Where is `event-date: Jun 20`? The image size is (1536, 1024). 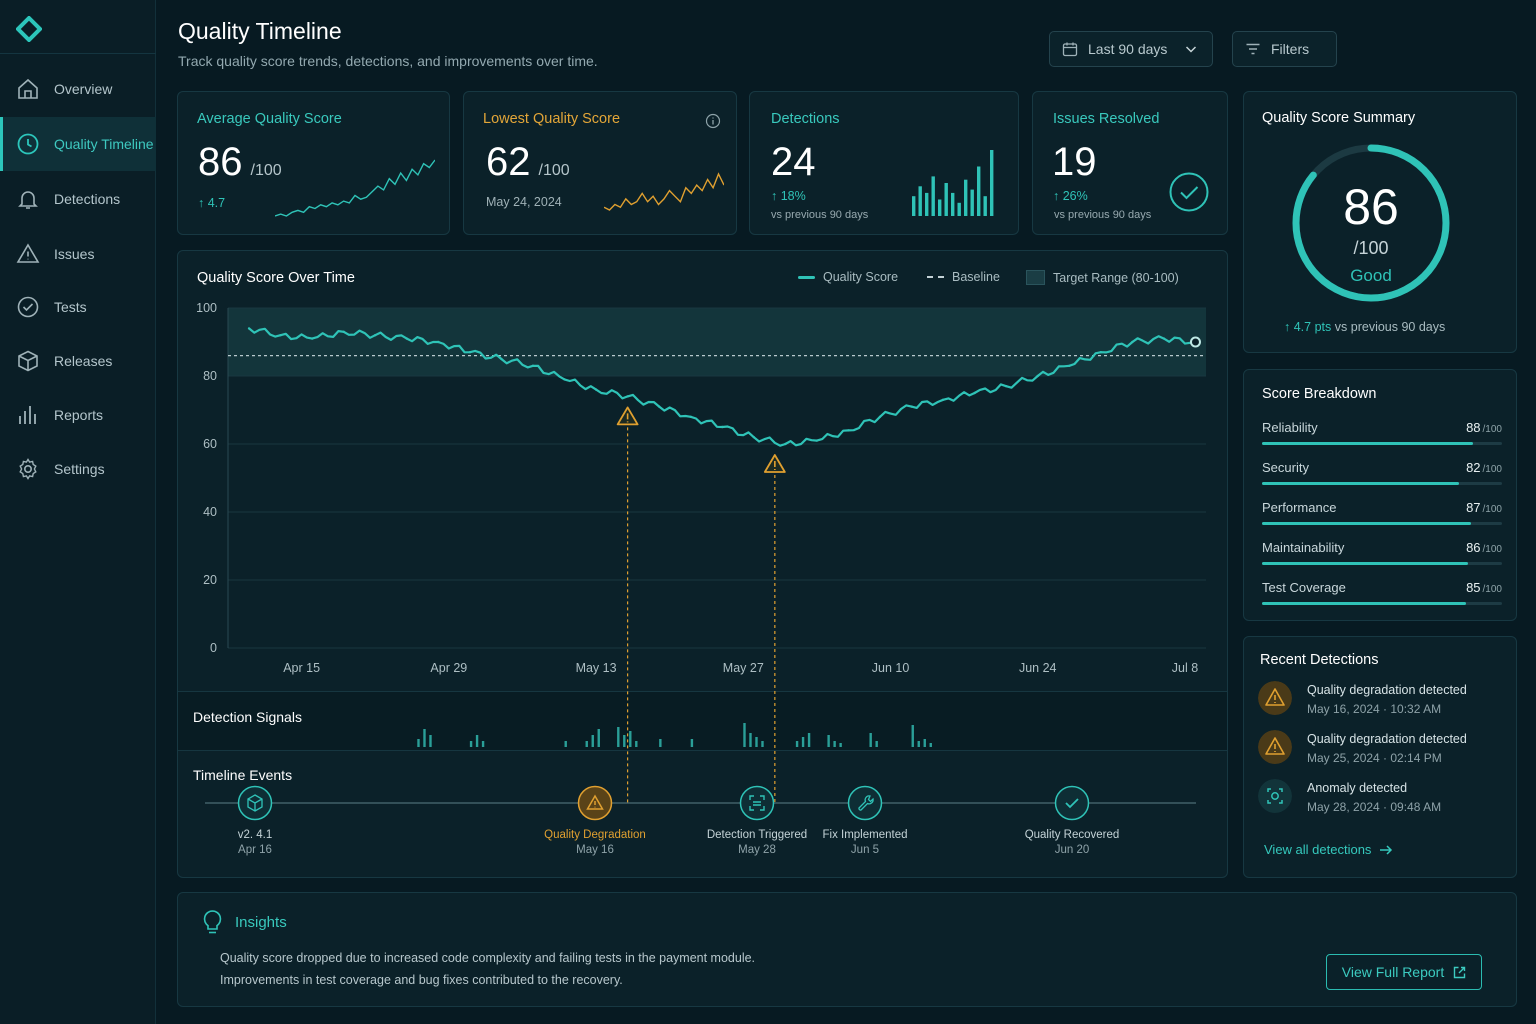 event-date: Jun 20 is located at coordinates (1072, 850).